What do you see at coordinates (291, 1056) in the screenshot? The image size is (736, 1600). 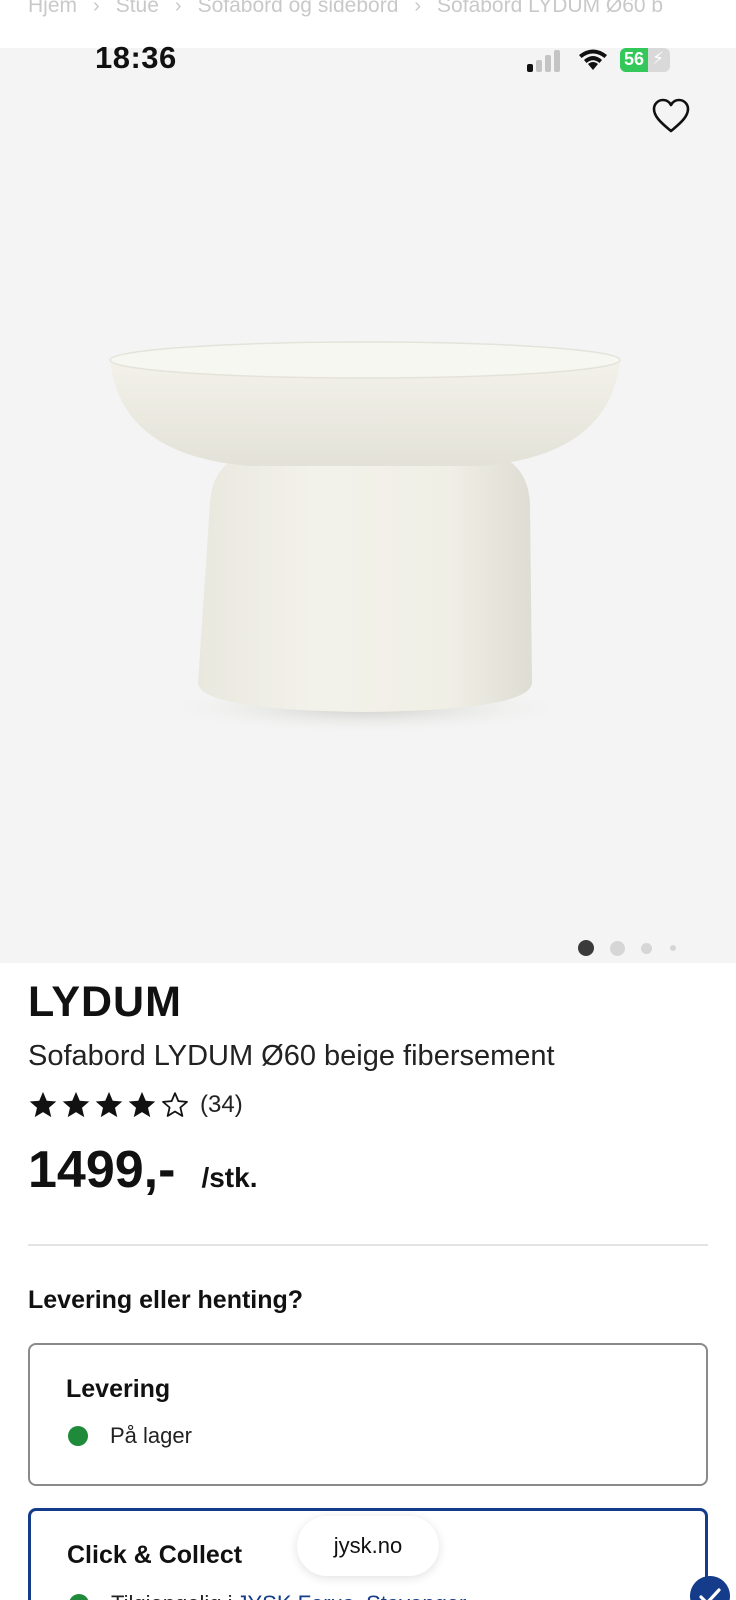 I see `product-title: Sofabord LYDUM Ø60 beige fibersement` at bounding box center [291, 1056].